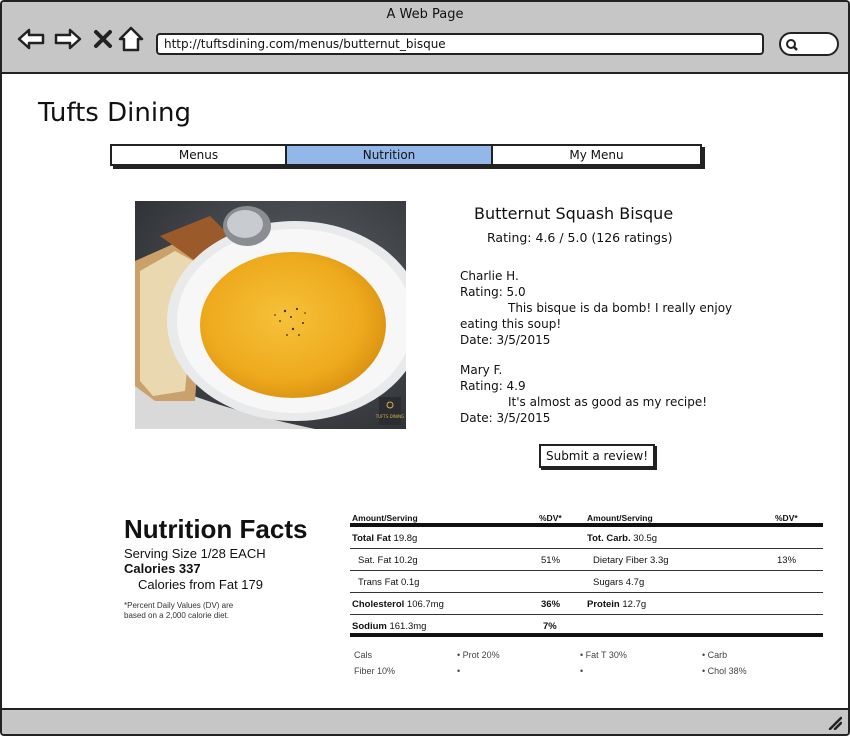 The image size is (850, 736). What do you see at coordinates (199, 155) in the screenshot?
I see `tab-menus: Menus` at bounding box center [199, 155].